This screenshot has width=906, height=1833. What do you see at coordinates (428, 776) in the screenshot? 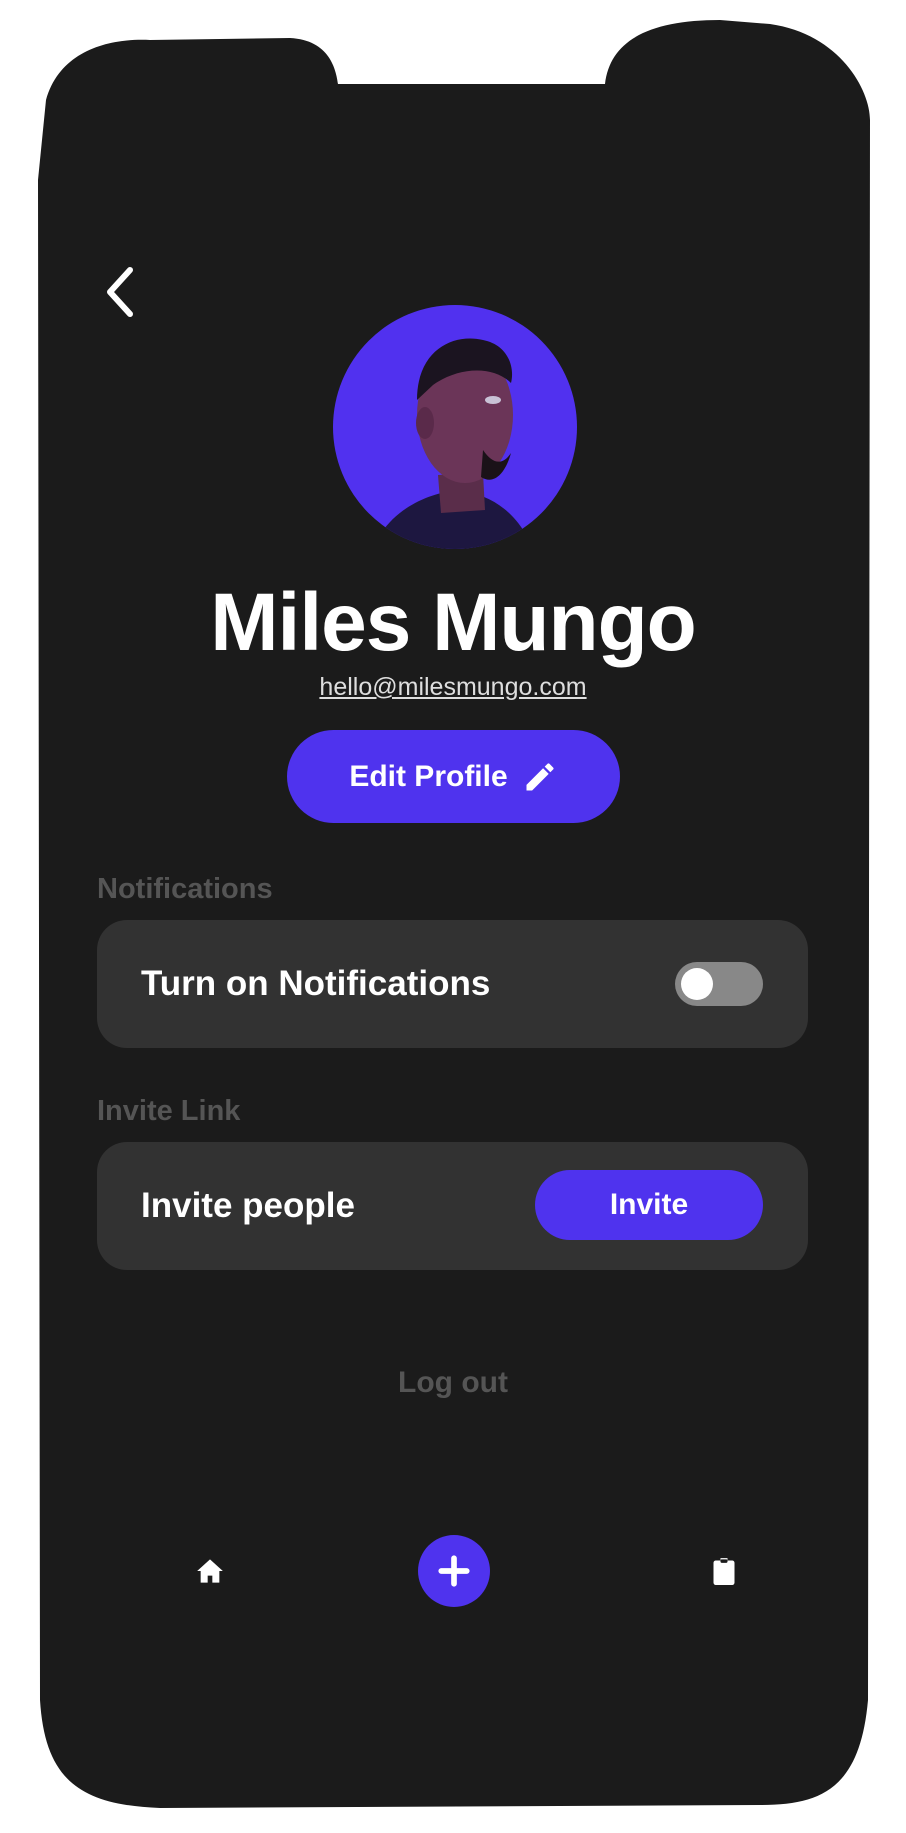
I see `edit-profile-label: Edit Profile` at bounding box center [428, 776].